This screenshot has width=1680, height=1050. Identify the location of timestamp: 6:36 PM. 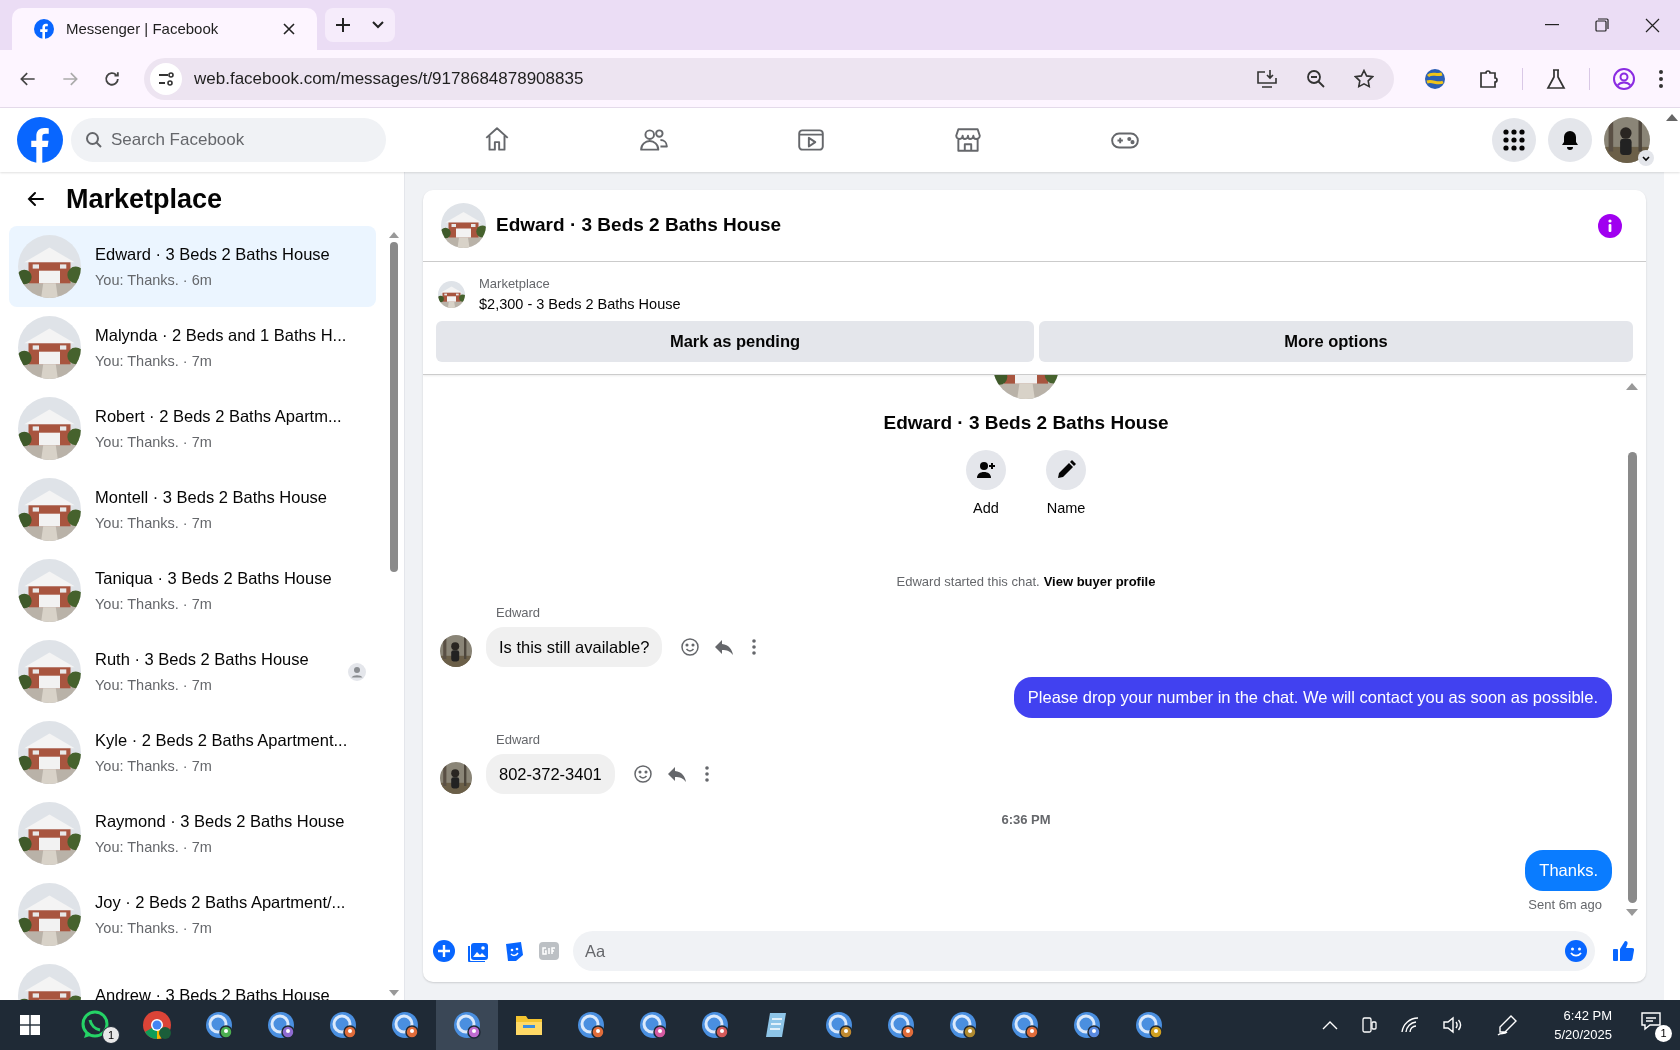
(1026, 820).